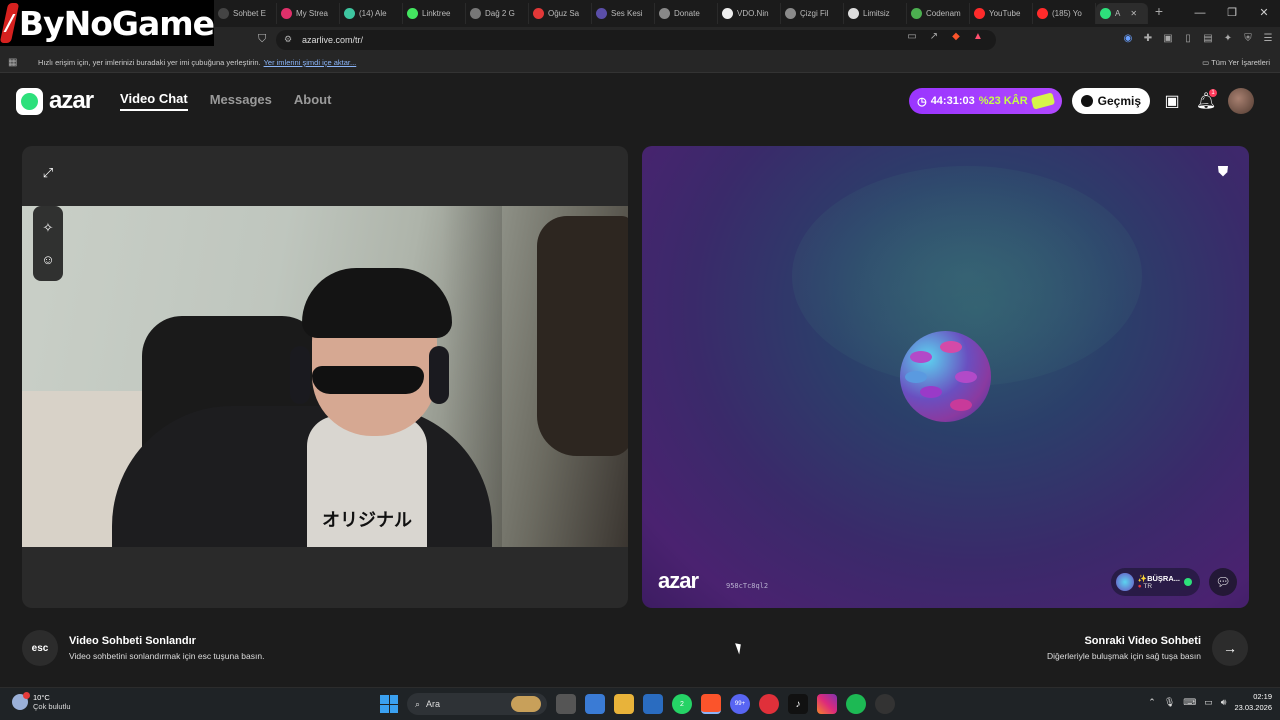 Image resolution: width=1280 pixels, height=720 pixels. I want to click on browser-tab: Ses Kesi, so click(623, 13).